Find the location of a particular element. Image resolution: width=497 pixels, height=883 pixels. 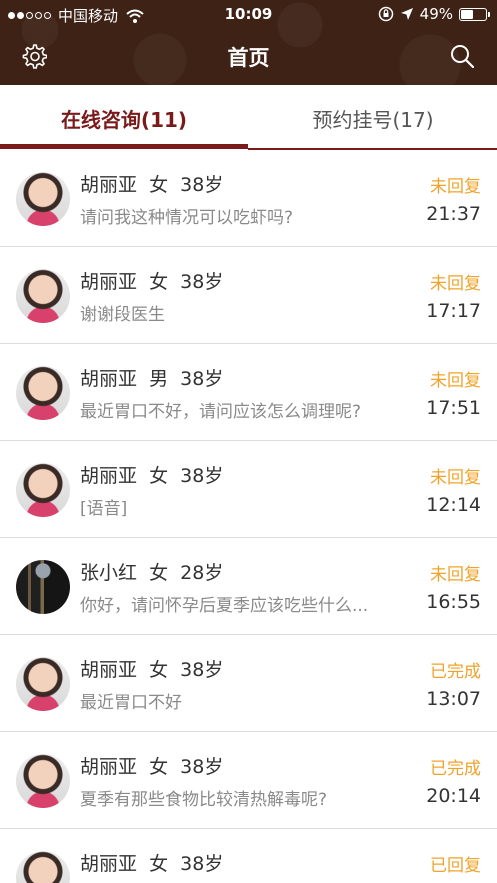

message-preview: 最近胃口不好，请问应该怎么调理呢? is located at coordinates (221, 412).